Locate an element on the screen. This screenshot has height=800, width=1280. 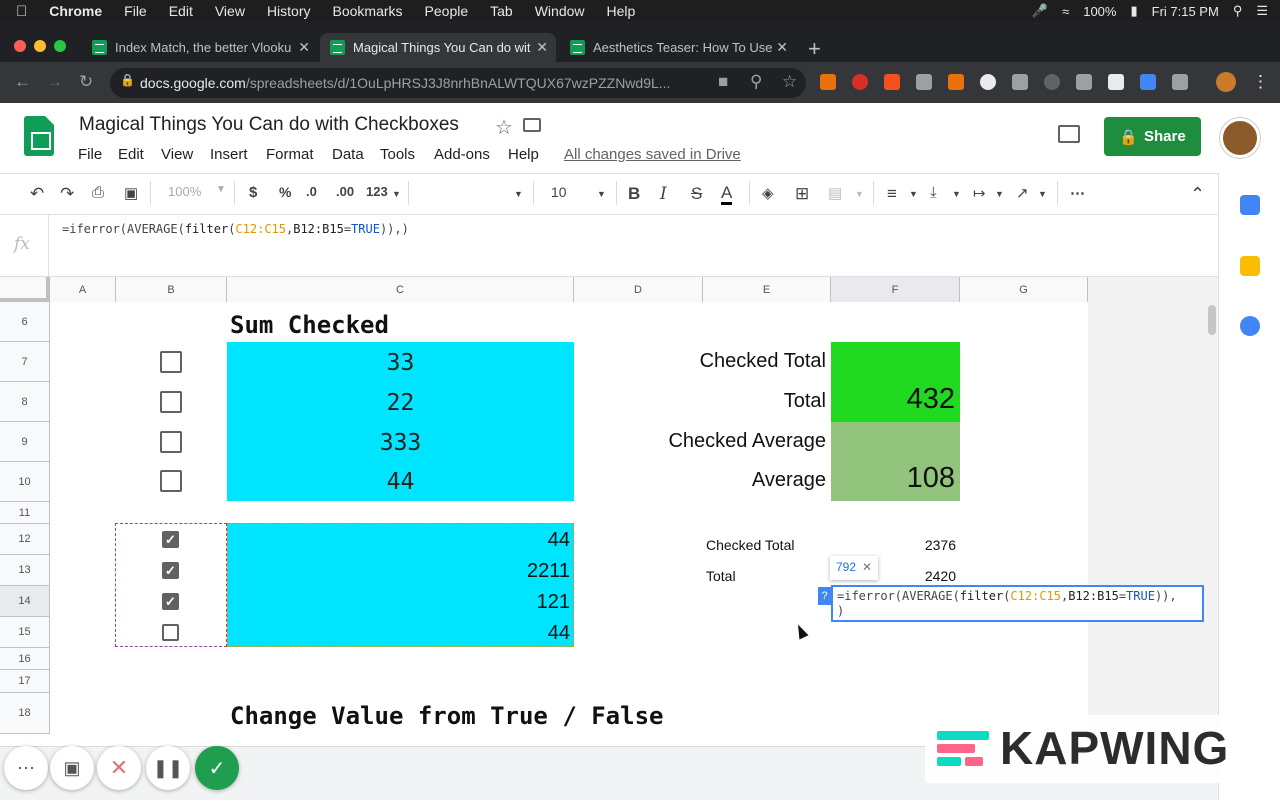
vertical-align-icon: ⤓ is located at coordinates (933, 192).